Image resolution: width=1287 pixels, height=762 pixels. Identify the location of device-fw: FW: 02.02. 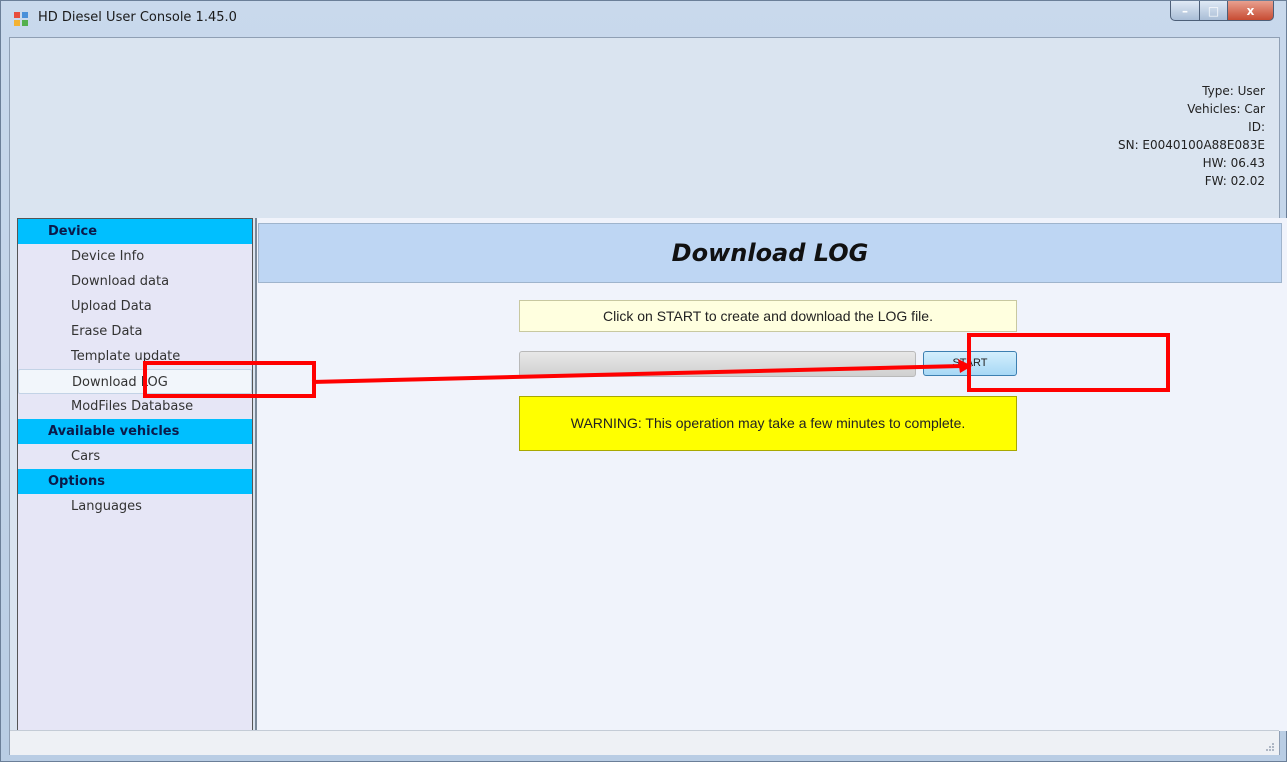
(1234, 181).